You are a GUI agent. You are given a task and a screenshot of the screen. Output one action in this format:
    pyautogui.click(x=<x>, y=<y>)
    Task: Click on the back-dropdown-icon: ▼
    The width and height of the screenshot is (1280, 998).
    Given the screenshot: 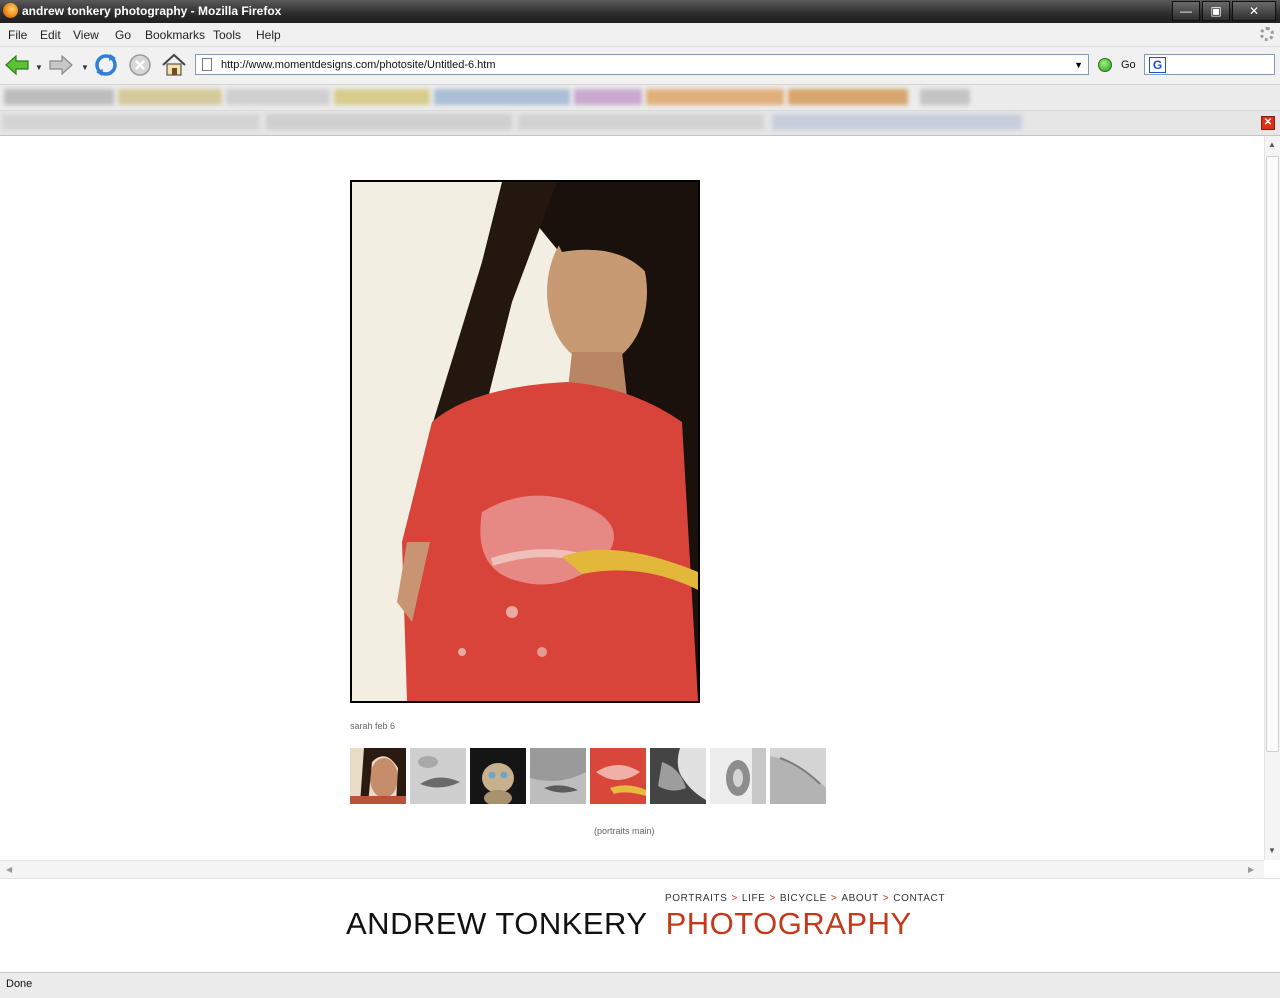 What is the action you would take?
    pyautogui.click(x=39, y=67)
    